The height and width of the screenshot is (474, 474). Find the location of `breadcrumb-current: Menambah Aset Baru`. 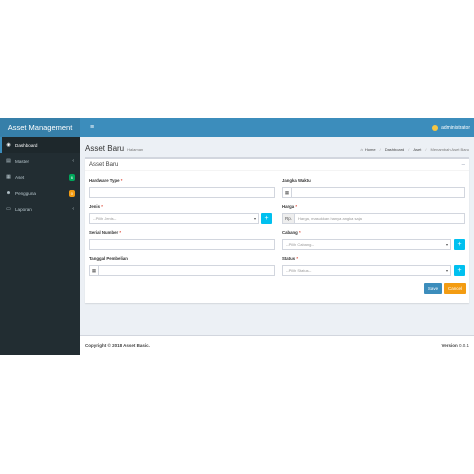

breadcrumb-current: Menambah Aset Baru is located at coordinates (449, 149).